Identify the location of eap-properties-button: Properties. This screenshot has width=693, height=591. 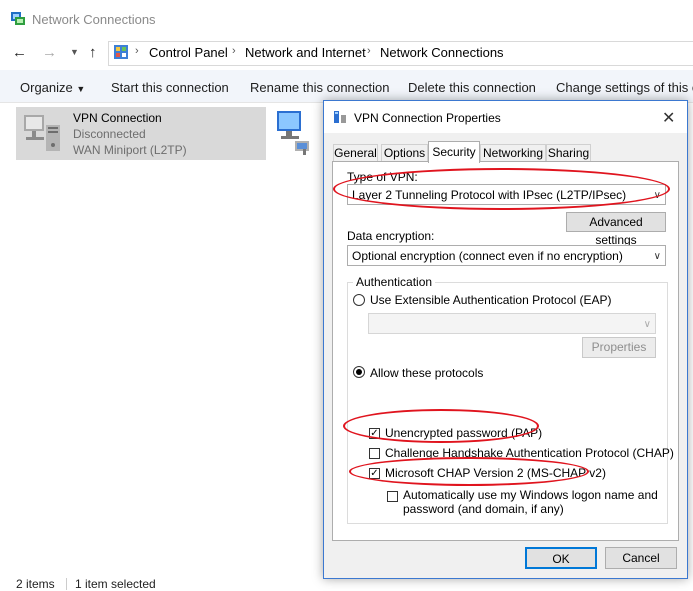
(619, 347).